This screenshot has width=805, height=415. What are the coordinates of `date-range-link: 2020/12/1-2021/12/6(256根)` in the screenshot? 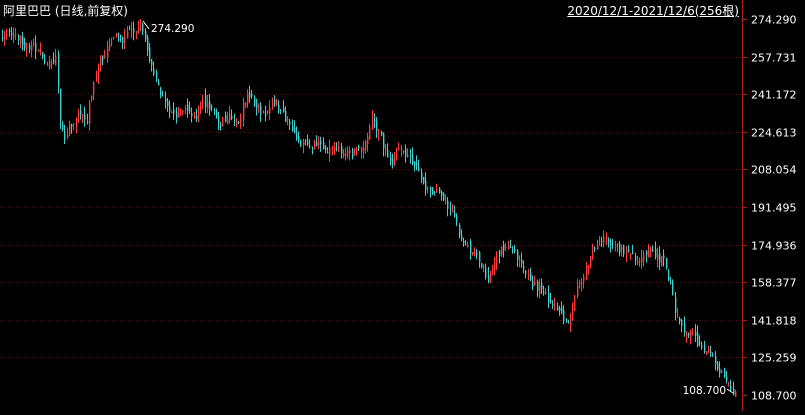 It's located at (653, 10).